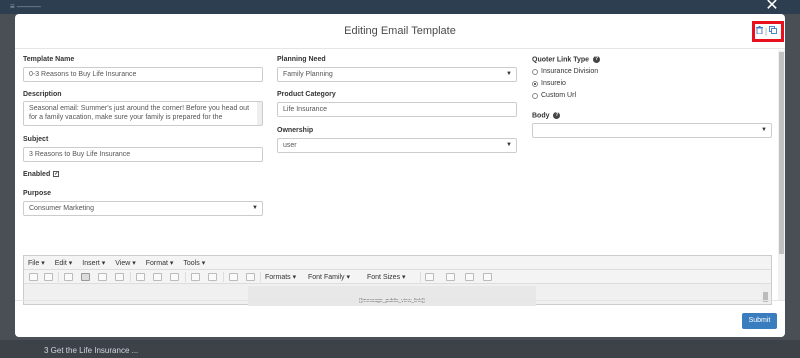 Image resolution: width=800 pixels, height=358 pixels. I want to click on radio-label: Insurance Division, so click(570, 71).